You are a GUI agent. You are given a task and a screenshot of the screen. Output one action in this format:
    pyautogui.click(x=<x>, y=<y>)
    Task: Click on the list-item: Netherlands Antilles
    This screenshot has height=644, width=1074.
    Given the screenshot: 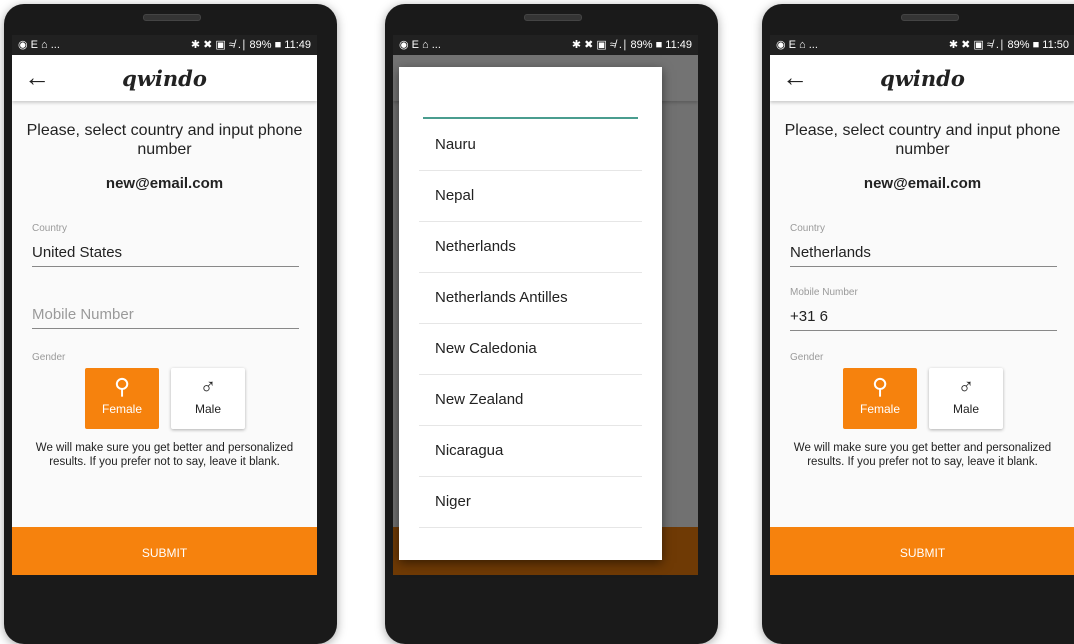 What is the action you would take?
    pyautogui.click(x=530, y=298)
    